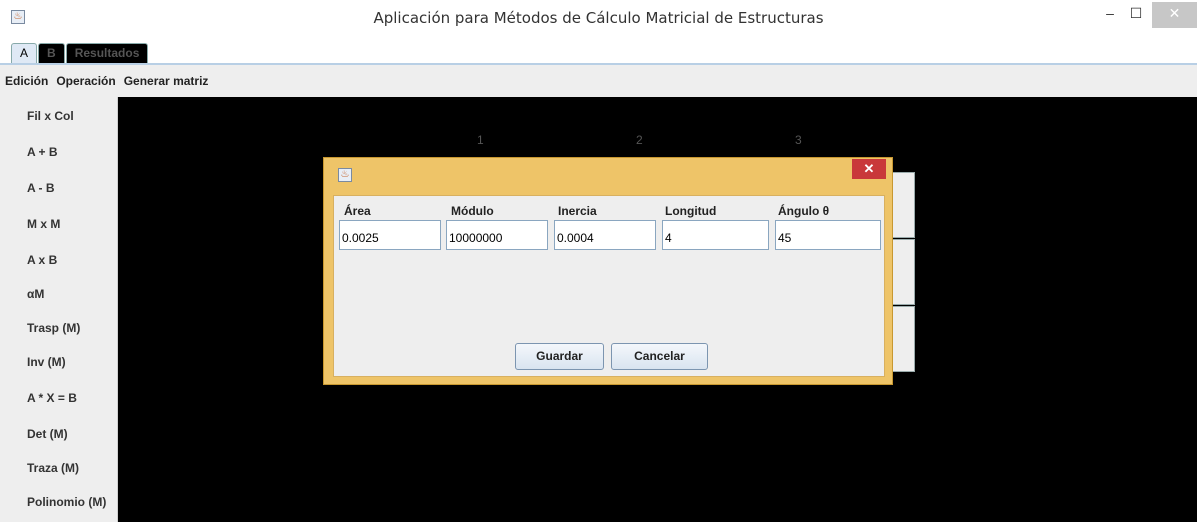 The image size is (1197, 522). I want to click on matrix-tabs: A B Resultados, so click(80, 53).